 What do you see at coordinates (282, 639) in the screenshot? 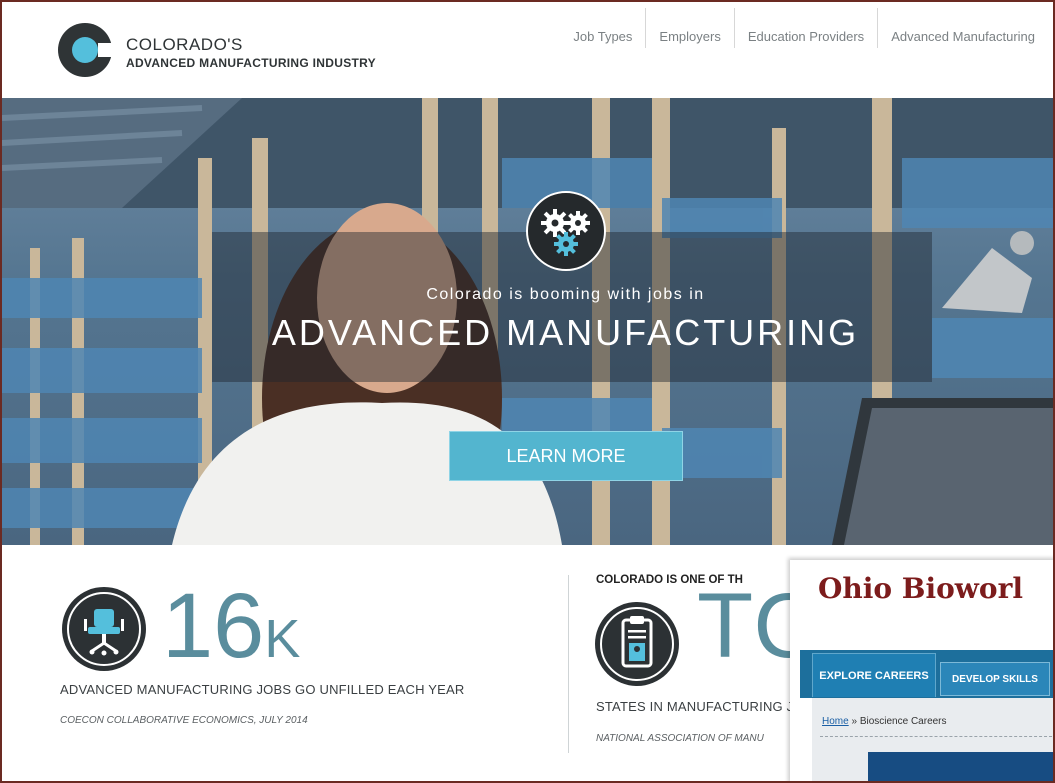
I see `stat-number-unit: K` at bounding box center [282, 639].